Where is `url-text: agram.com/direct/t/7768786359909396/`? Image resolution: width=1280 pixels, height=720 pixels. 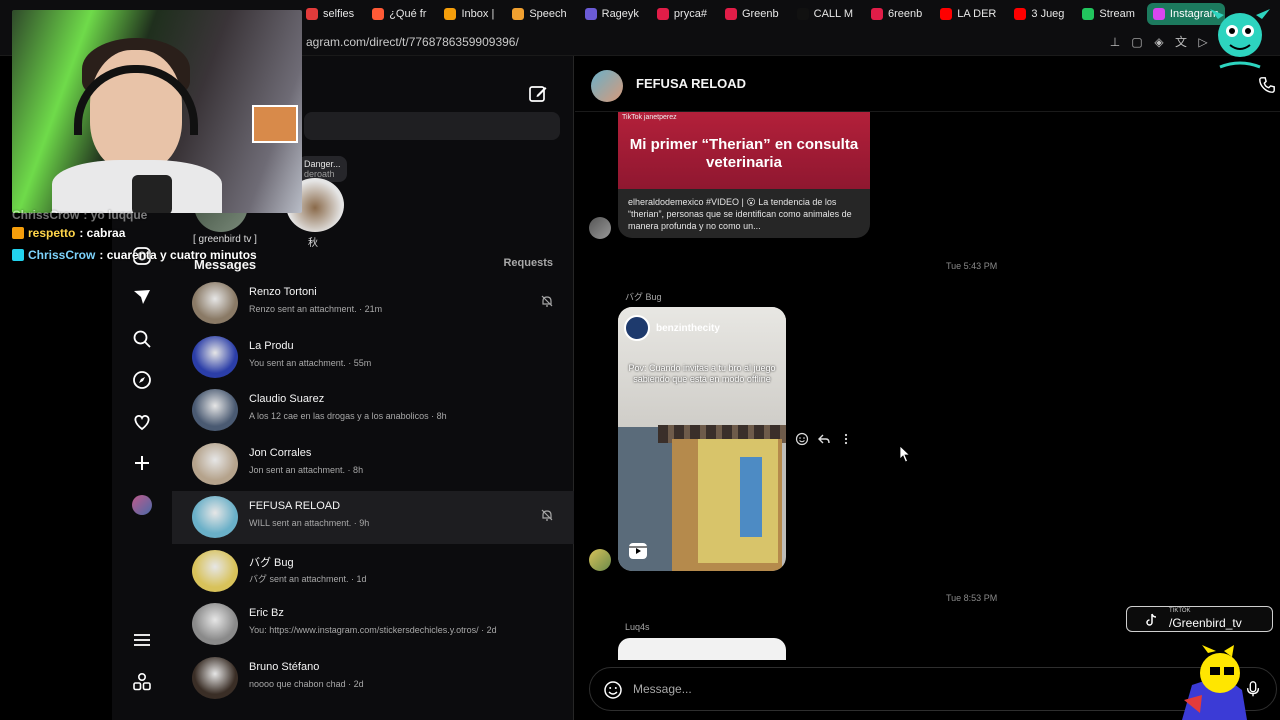 url-text: agram.com/direct/t/7768786359909396/ is located at coordinates (412, 42).